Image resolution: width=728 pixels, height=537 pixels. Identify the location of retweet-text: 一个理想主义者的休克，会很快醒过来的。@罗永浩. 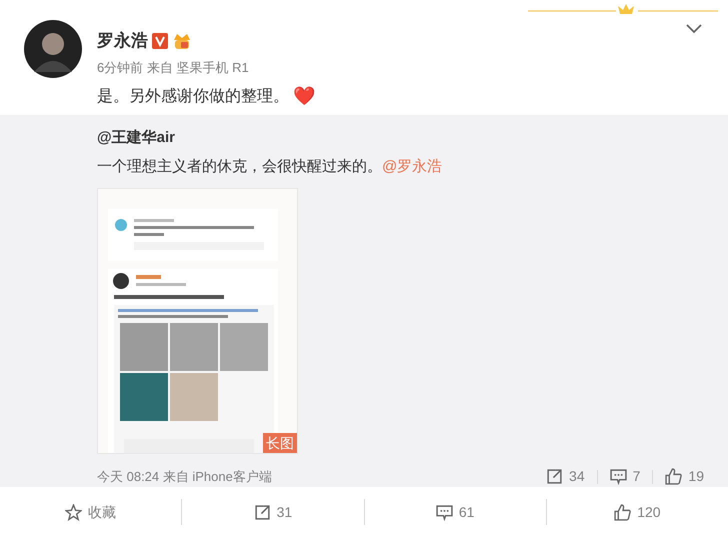
(270, 166).